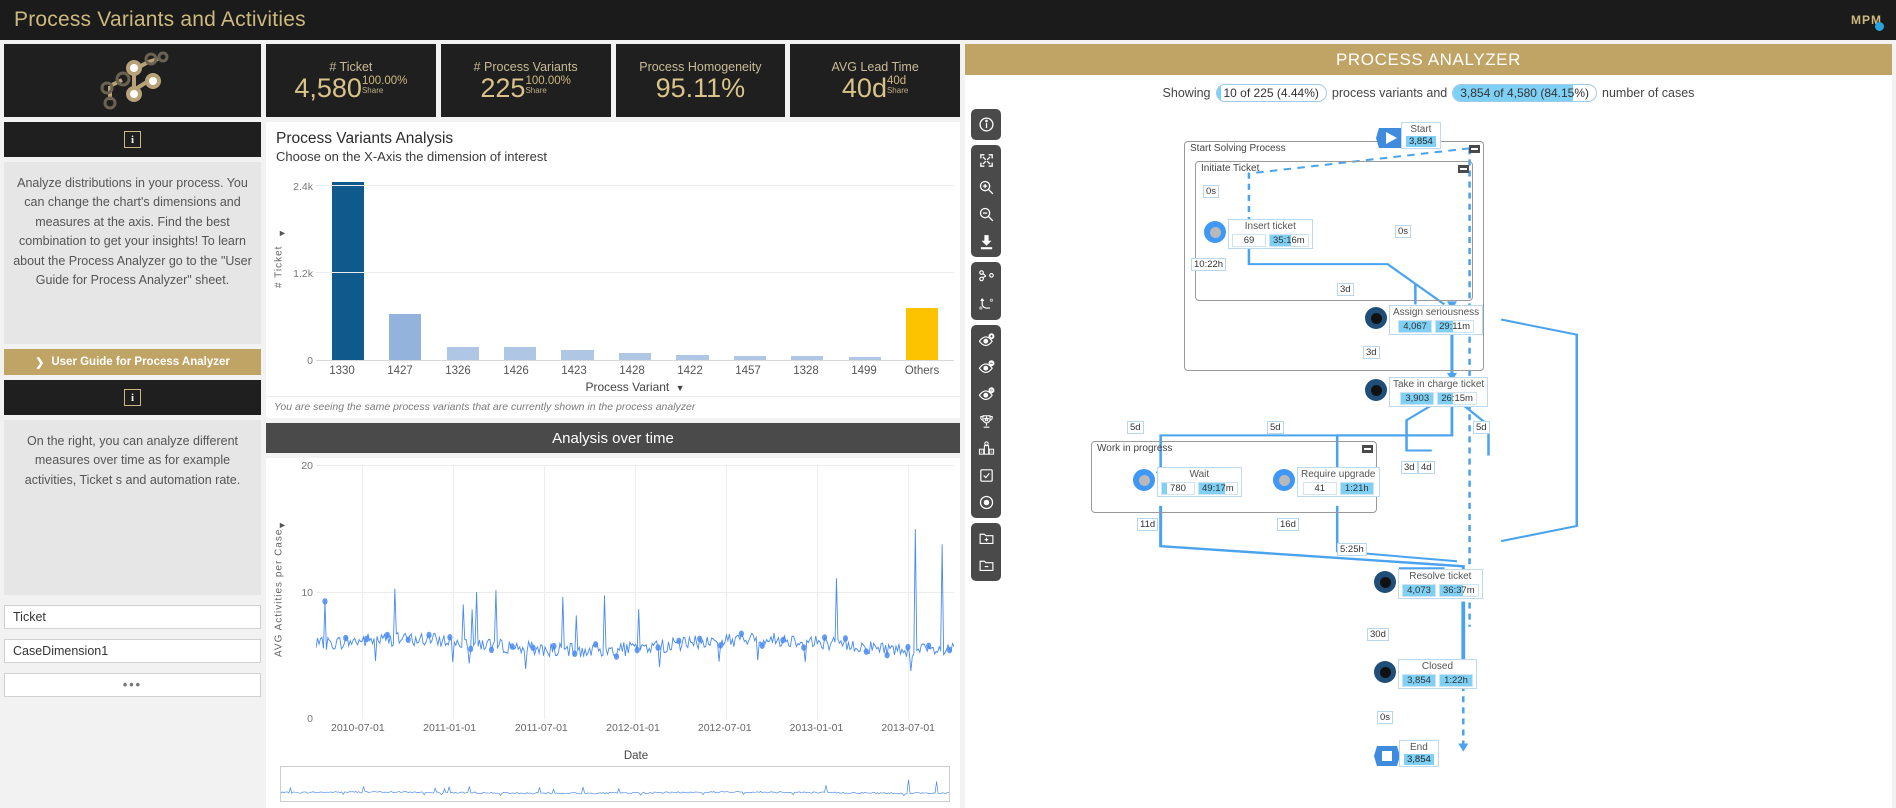  What do you see at coordinates (1187, 482) in the screenshot?
I see `node-wait: Wait 780 49:17m` at bounding box center [1187, 482].